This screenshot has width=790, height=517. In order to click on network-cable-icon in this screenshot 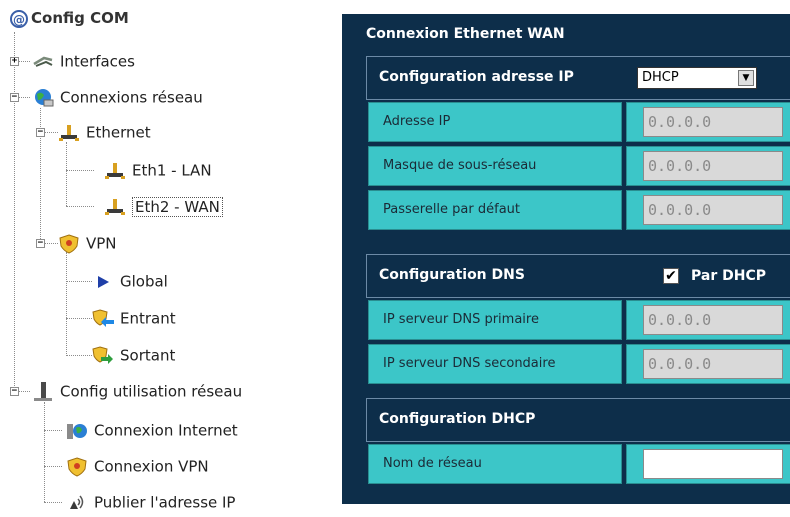, I will do `click(43, 61)`.